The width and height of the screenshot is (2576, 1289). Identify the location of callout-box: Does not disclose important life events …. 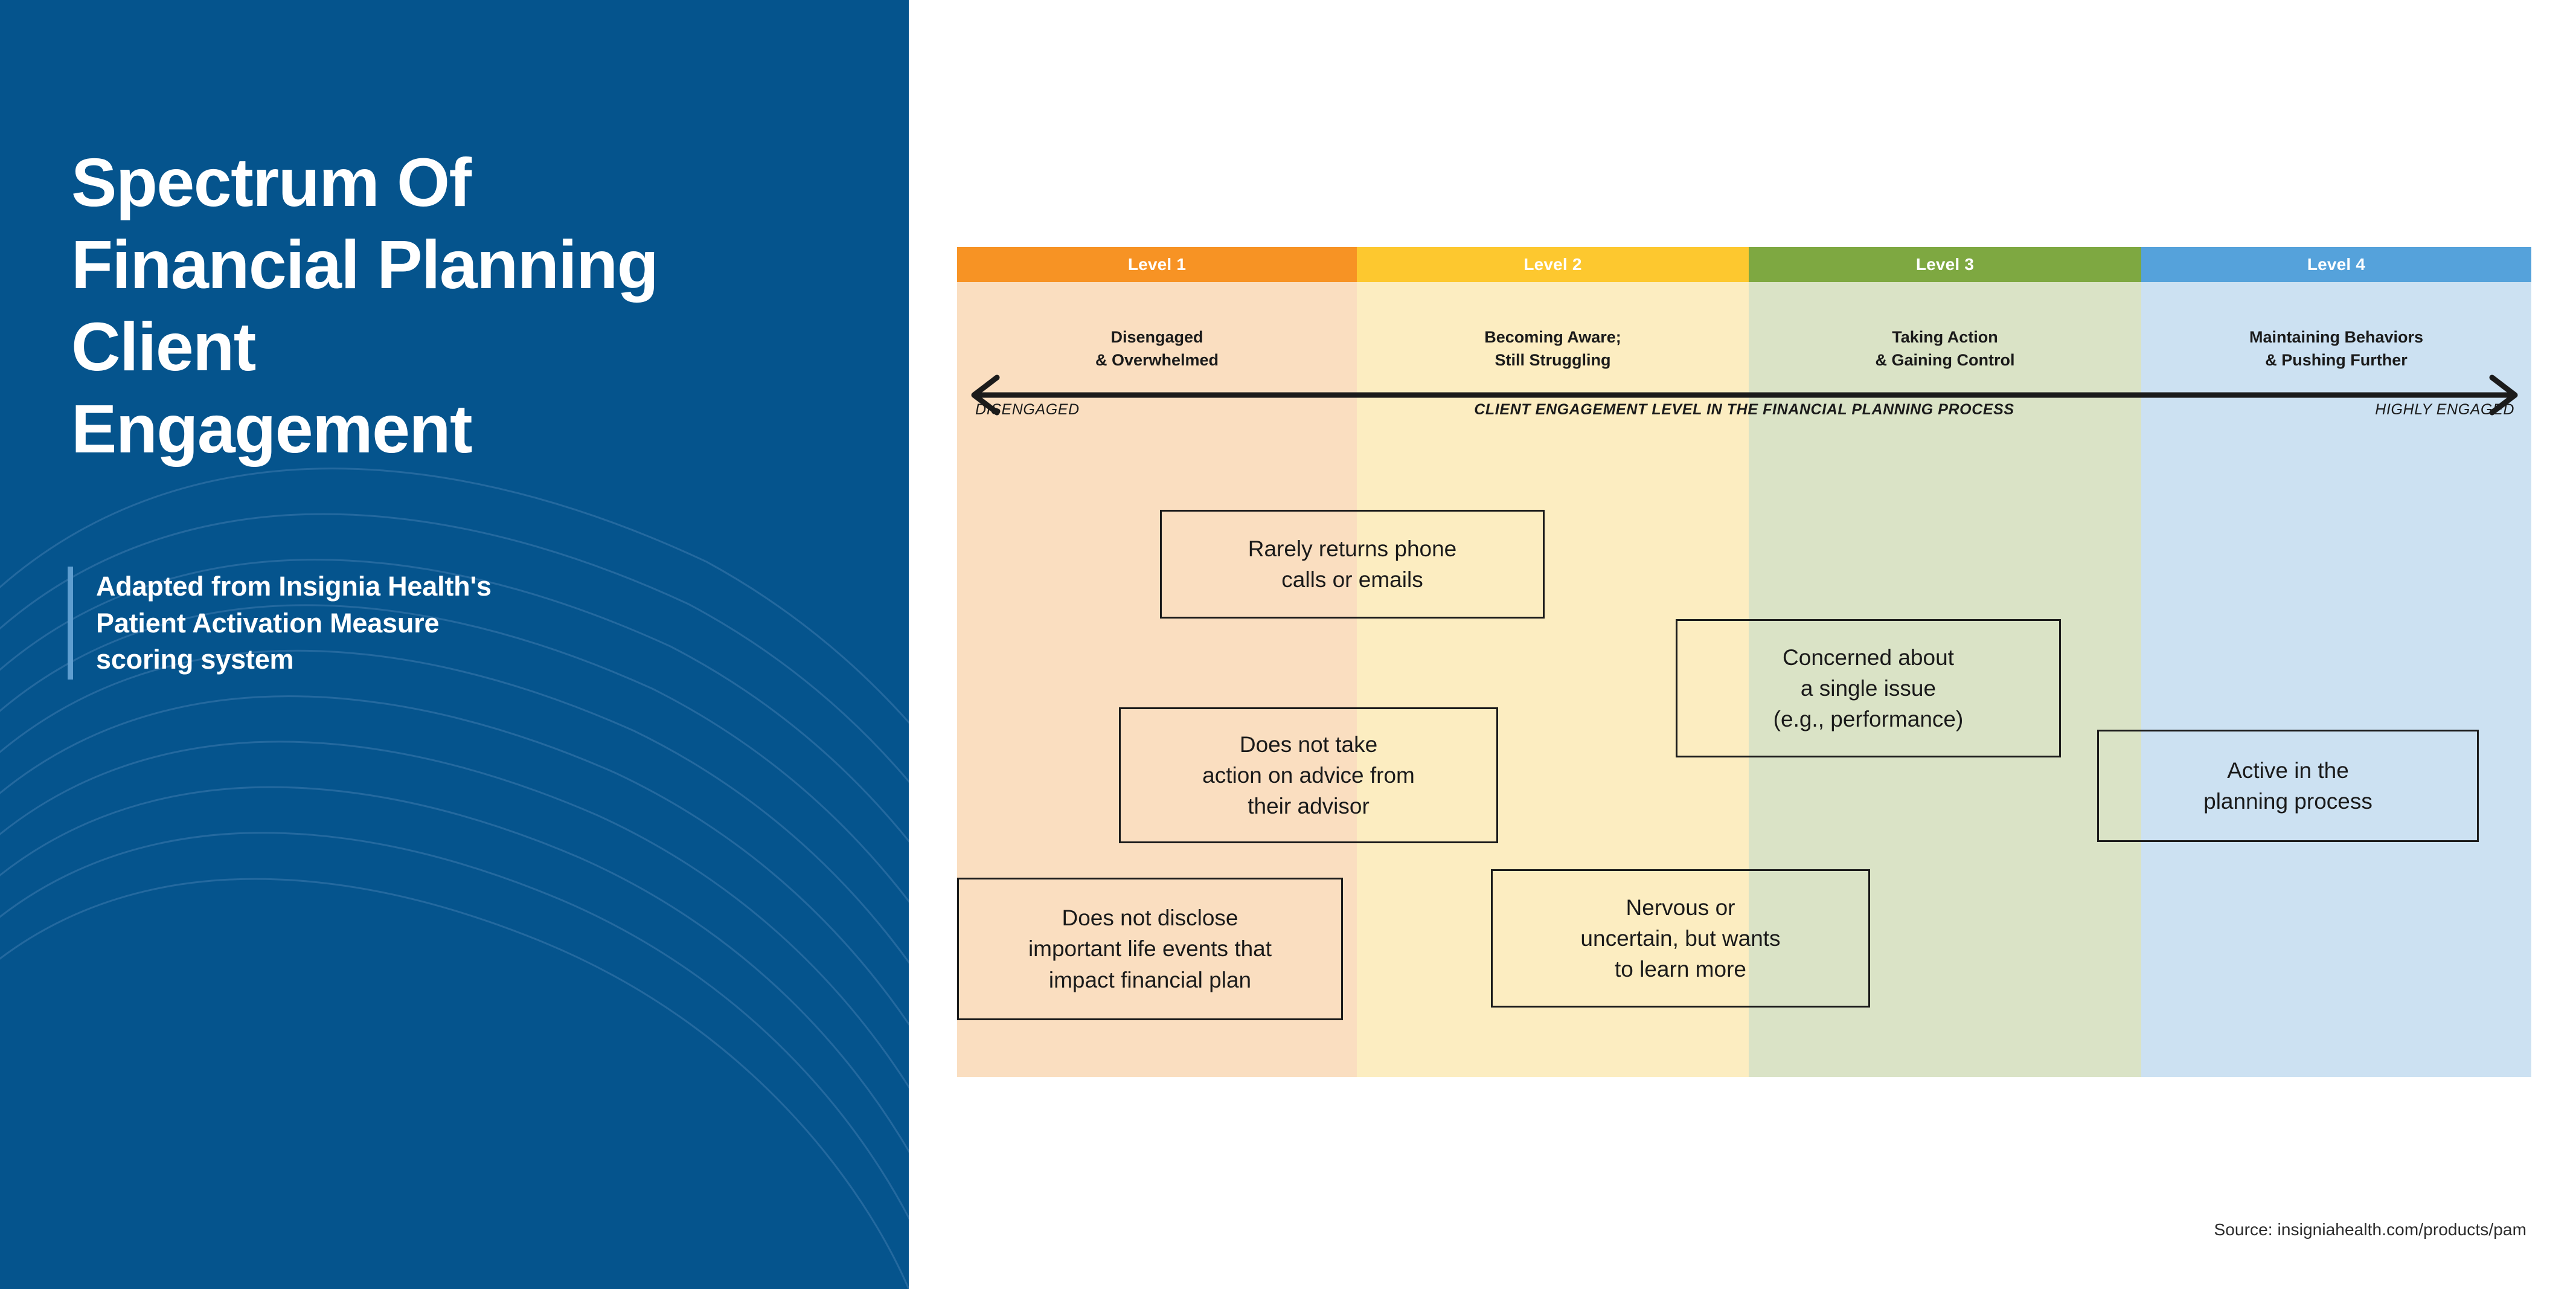
(1150, 949).